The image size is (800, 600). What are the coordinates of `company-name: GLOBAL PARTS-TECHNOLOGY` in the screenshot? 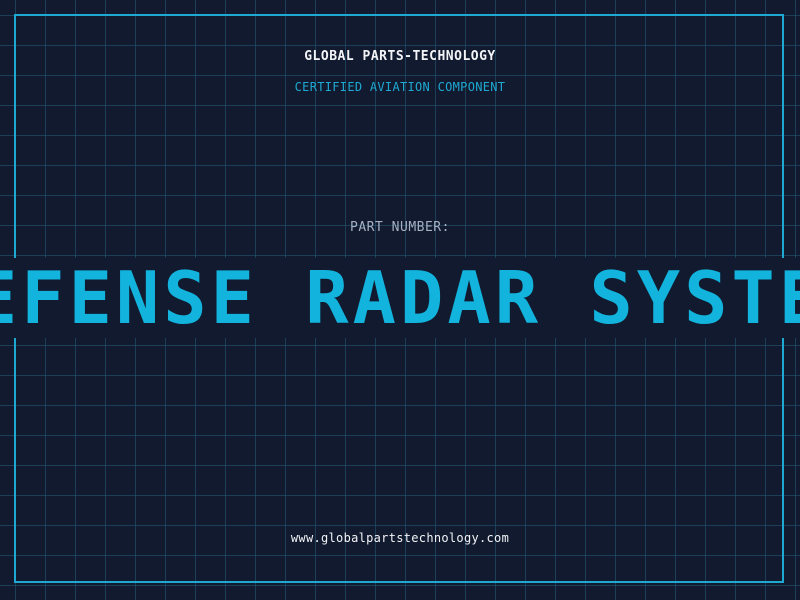 It's located at (400, 56).